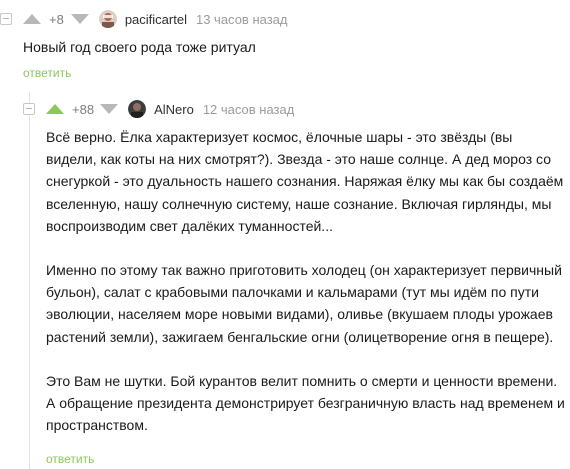 This screenshot has width=570, height=469. What do you see at coordinates (56, 19) in the screenshot?
I see `comment-rating: +8` at bounding box center [56, 19].